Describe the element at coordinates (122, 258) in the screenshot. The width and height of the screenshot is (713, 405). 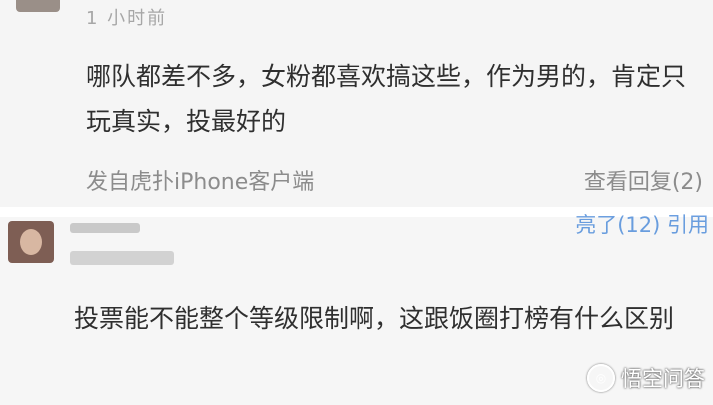
I see `comment-time-blurred` at that location.